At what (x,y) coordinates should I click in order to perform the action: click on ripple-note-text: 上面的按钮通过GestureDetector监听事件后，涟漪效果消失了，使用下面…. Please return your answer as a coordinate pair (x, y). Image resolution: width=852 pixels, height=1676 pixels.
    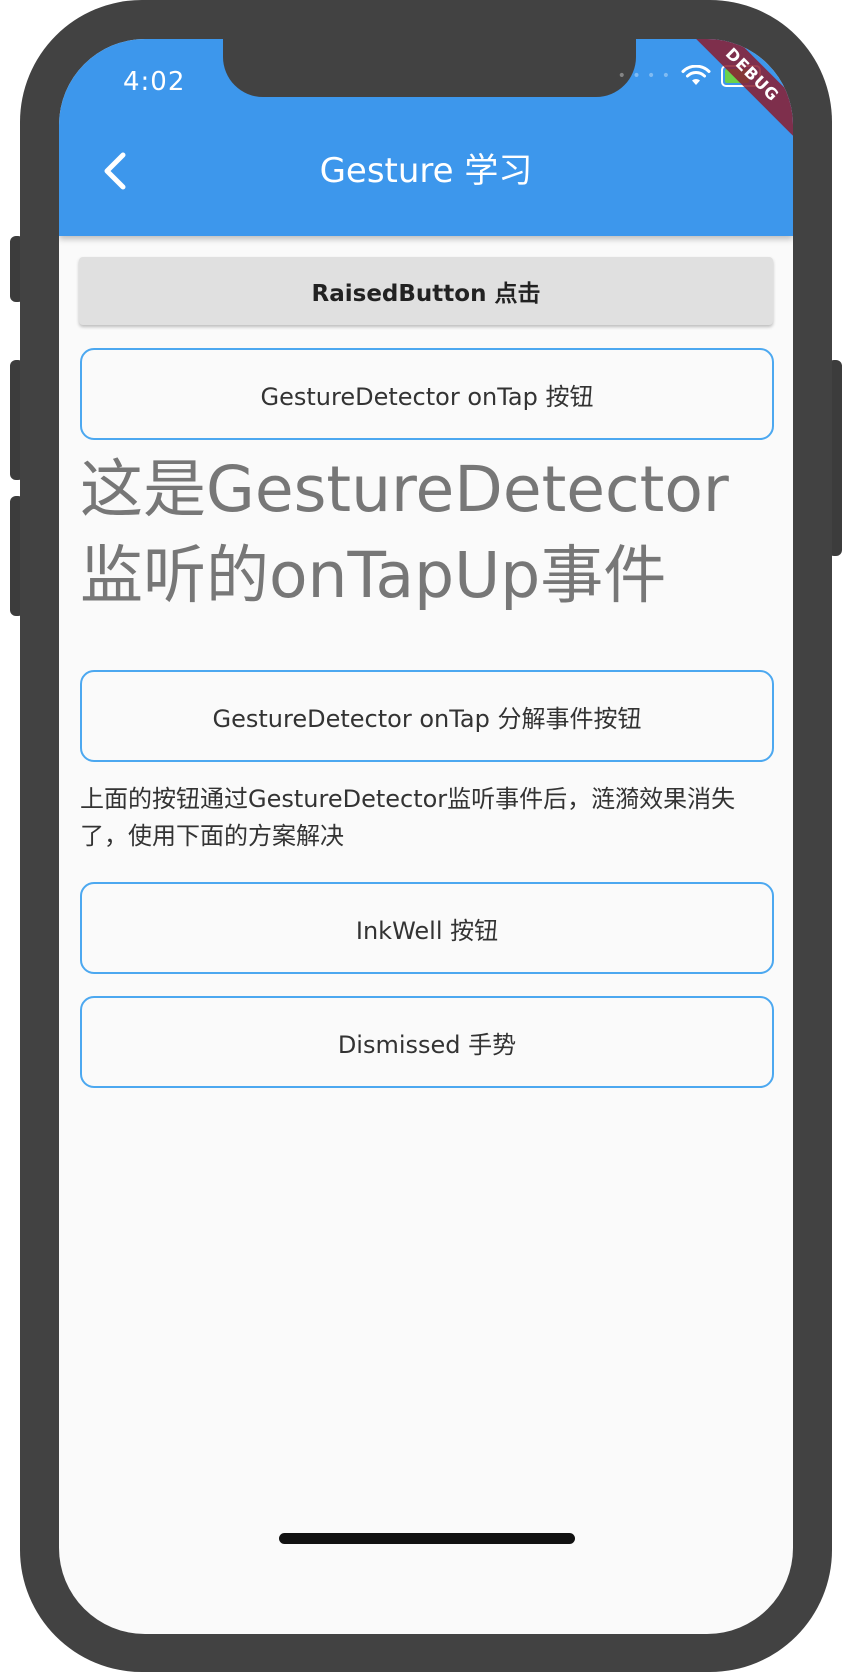
    Looking at the image, I should click on (408, 817).